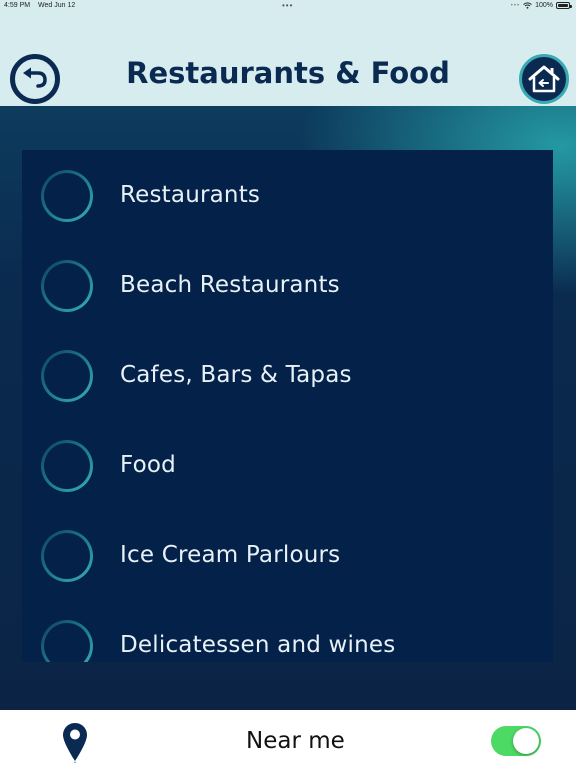 This screenshot has width=576, height=768. I want to click on location-pin-icon, so click(75, 743).